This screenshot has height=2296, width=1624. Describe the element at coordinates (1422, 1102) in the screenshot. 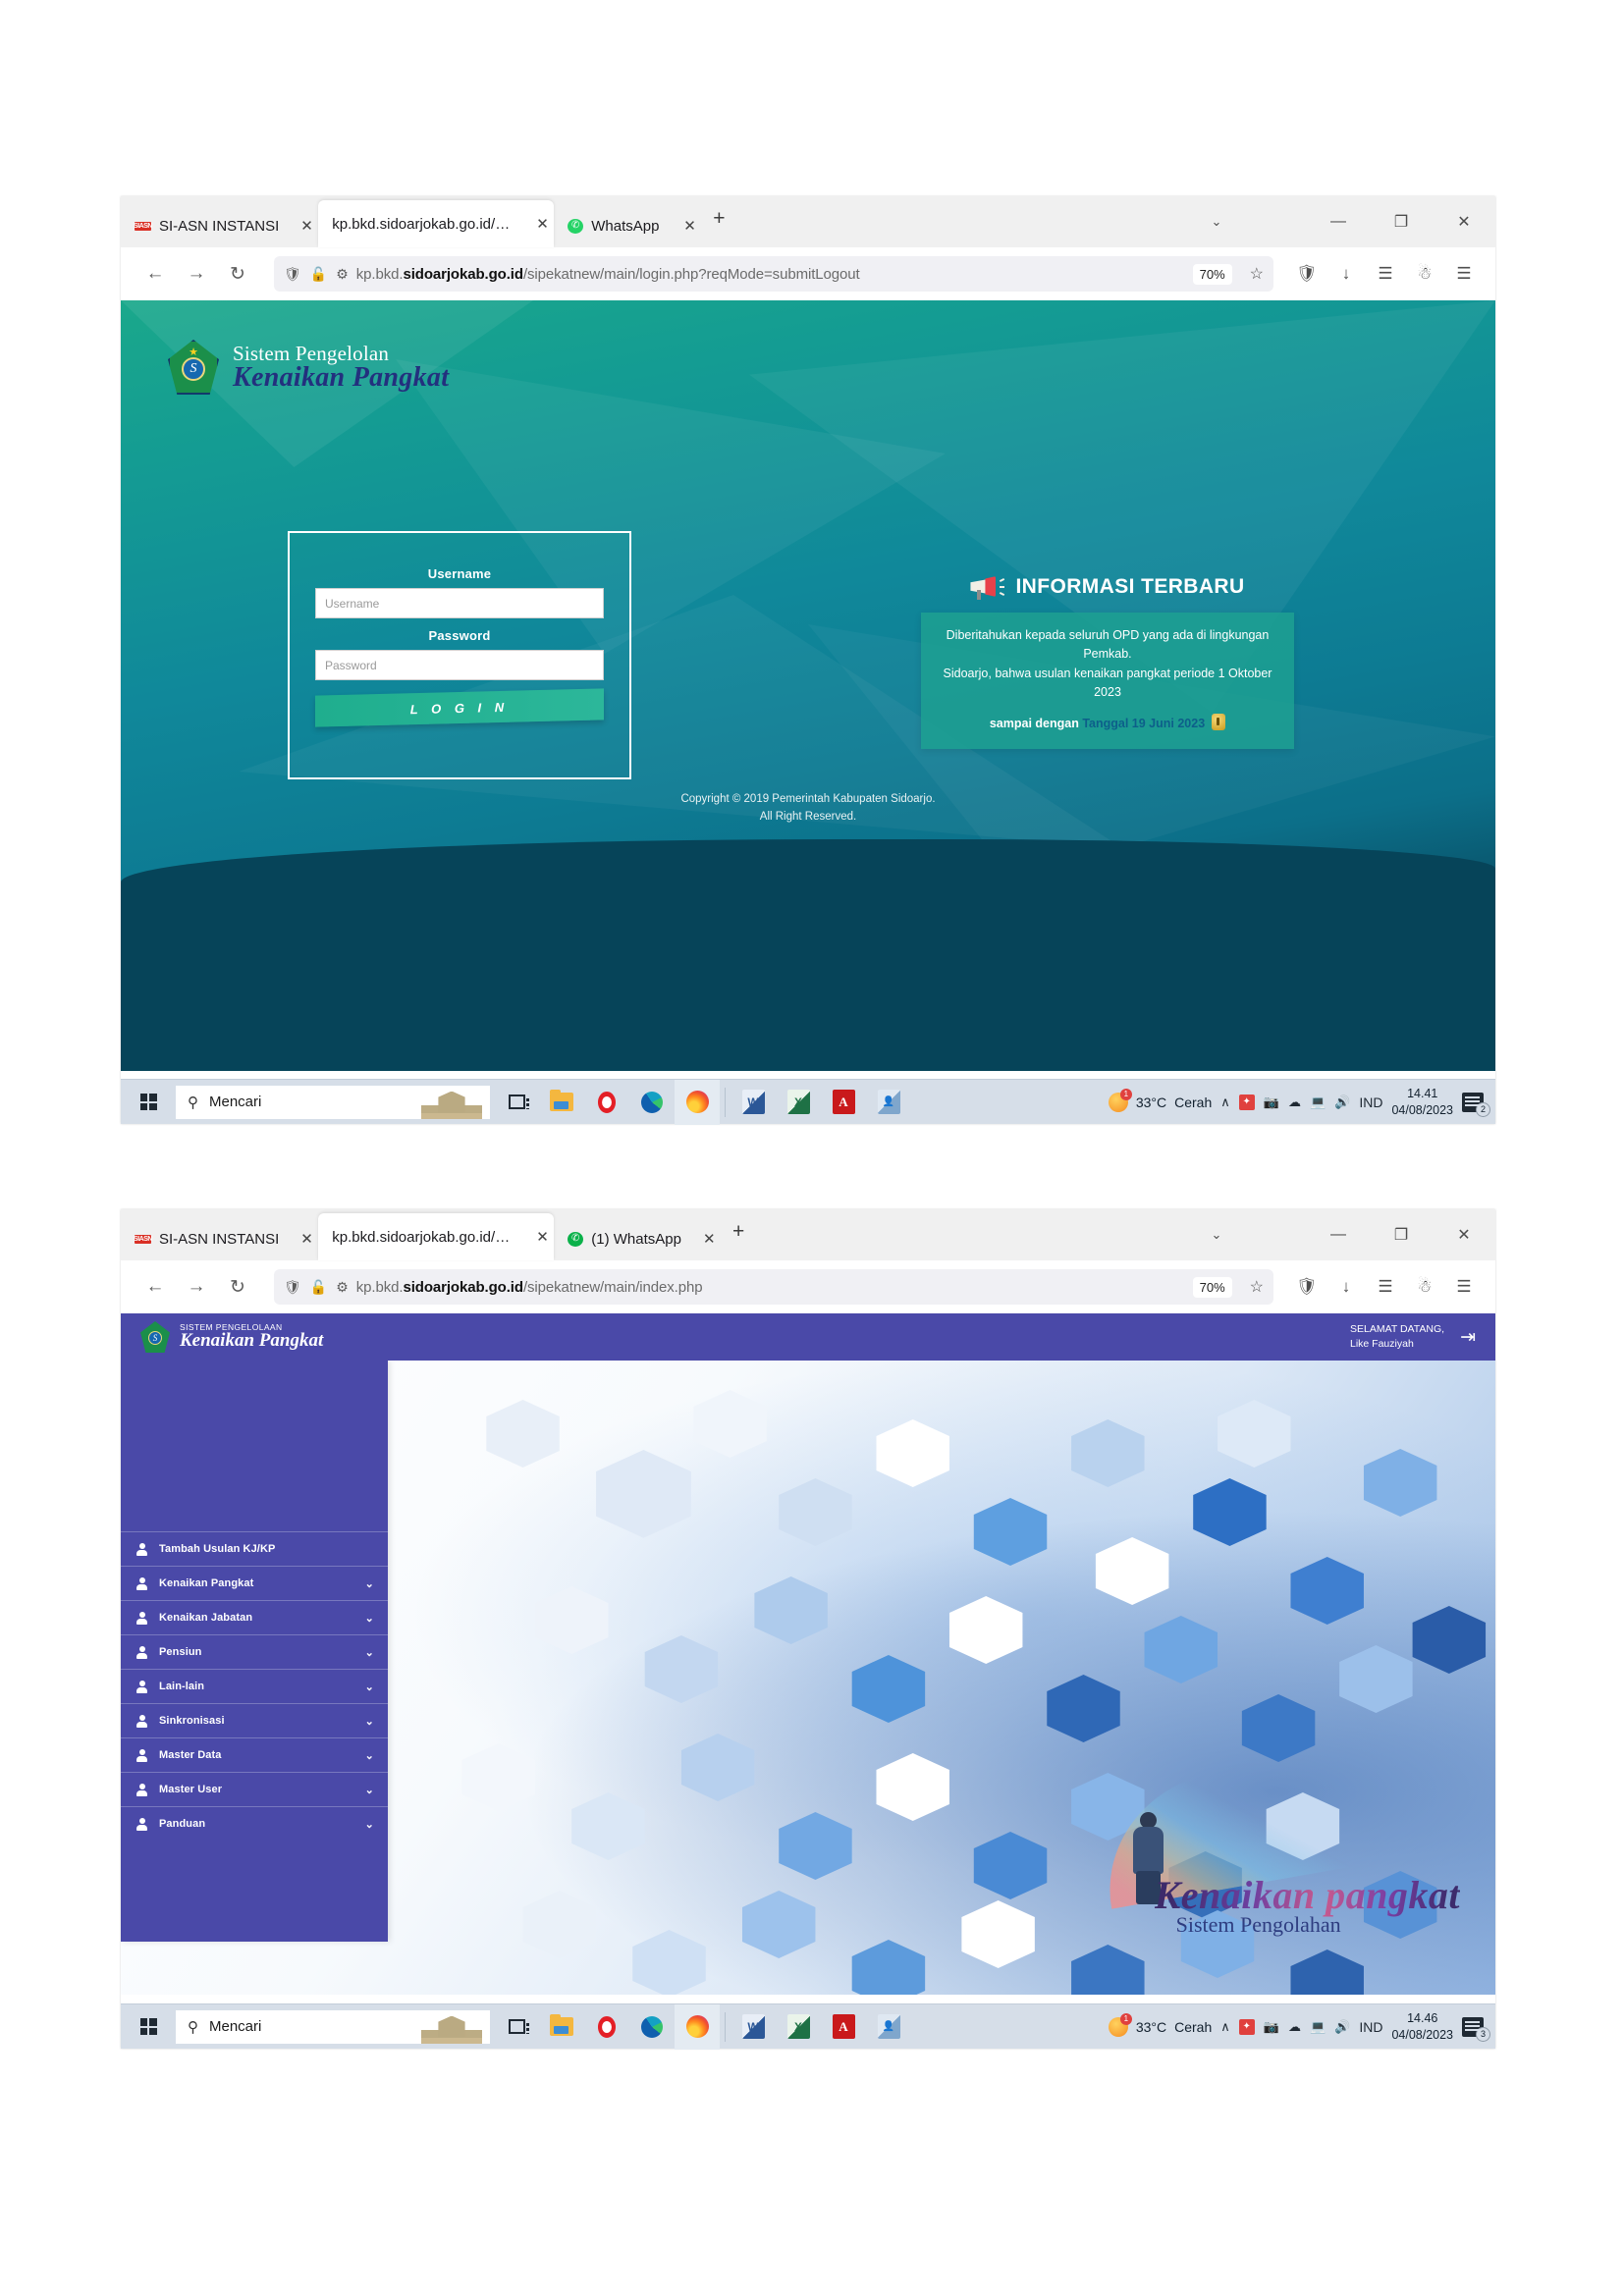

I see `clock-widget: 14.41 04/08/2023` at that location.